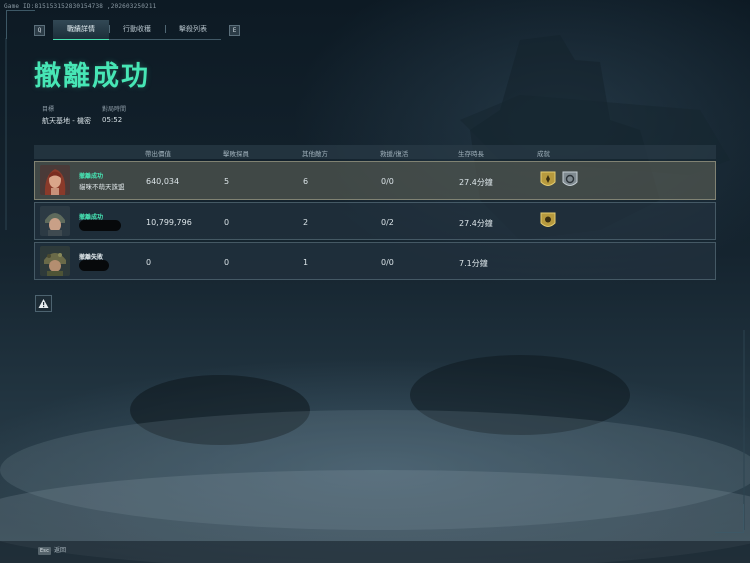  What do you see at coordinates (81, 30) in the screenshot?
I see `tab-battle-details: 戰績詳情` at bounding box center [81, 30].